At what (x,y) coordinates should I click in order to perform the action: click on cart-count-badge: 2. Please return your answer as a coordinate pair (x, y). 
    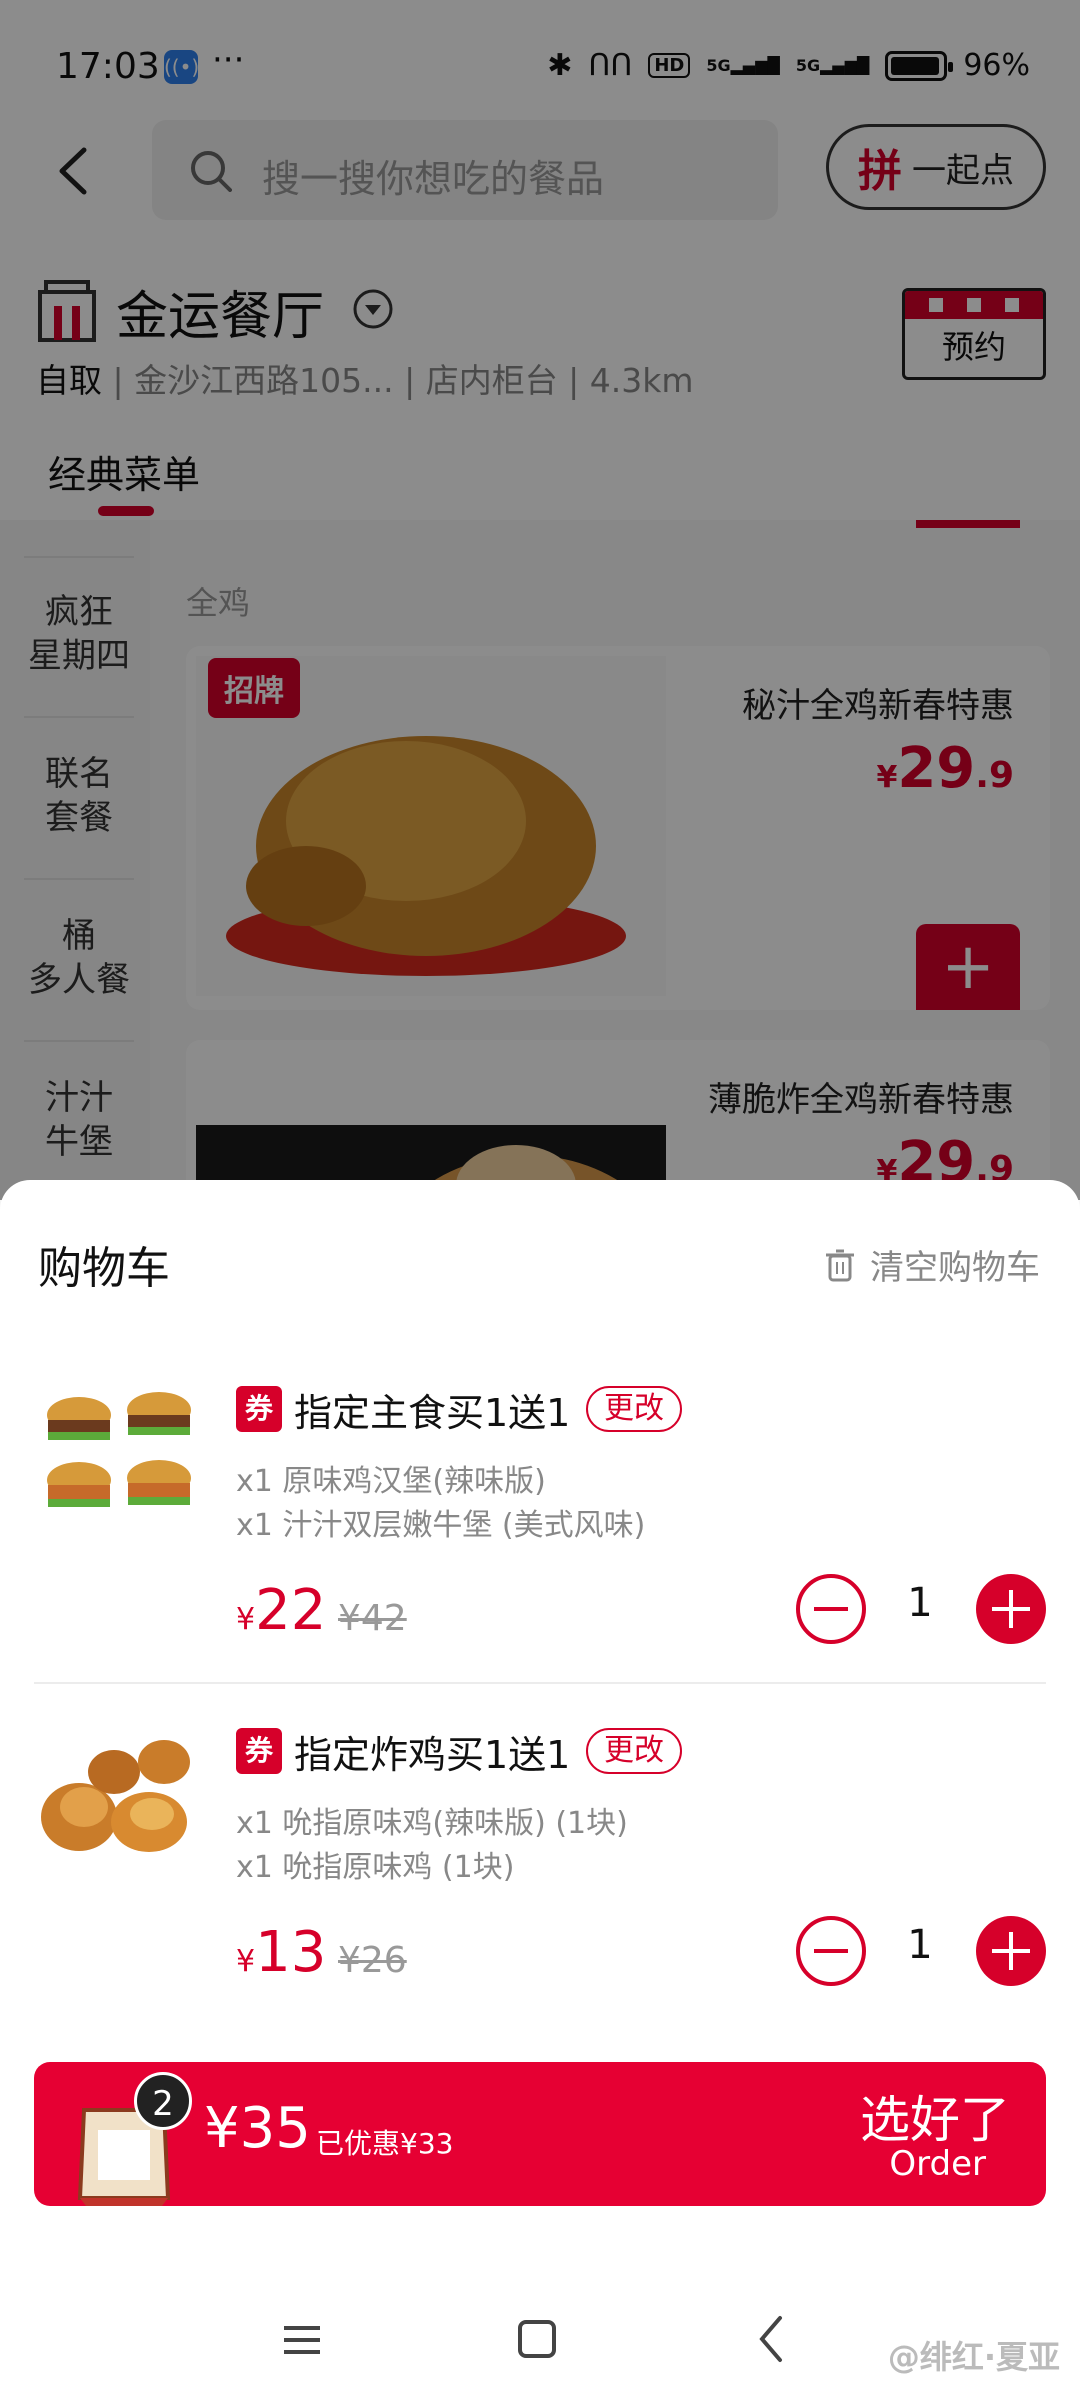
    Looking at the image, I should click on (163, 2101).